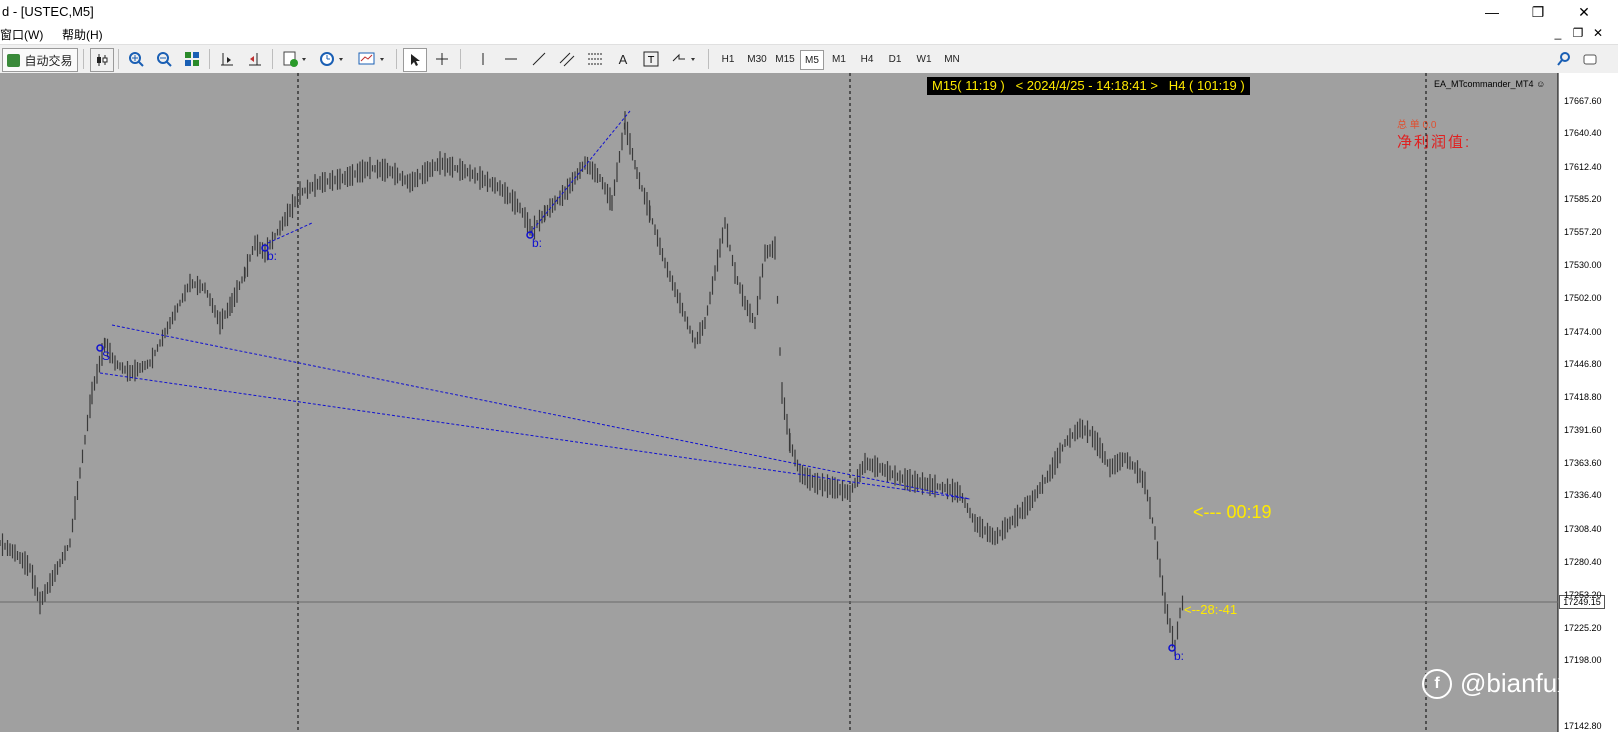  Describe the element at coordinates (757, 59) in the screenshot. I see `timeframe-m30-button: M30` at that location.